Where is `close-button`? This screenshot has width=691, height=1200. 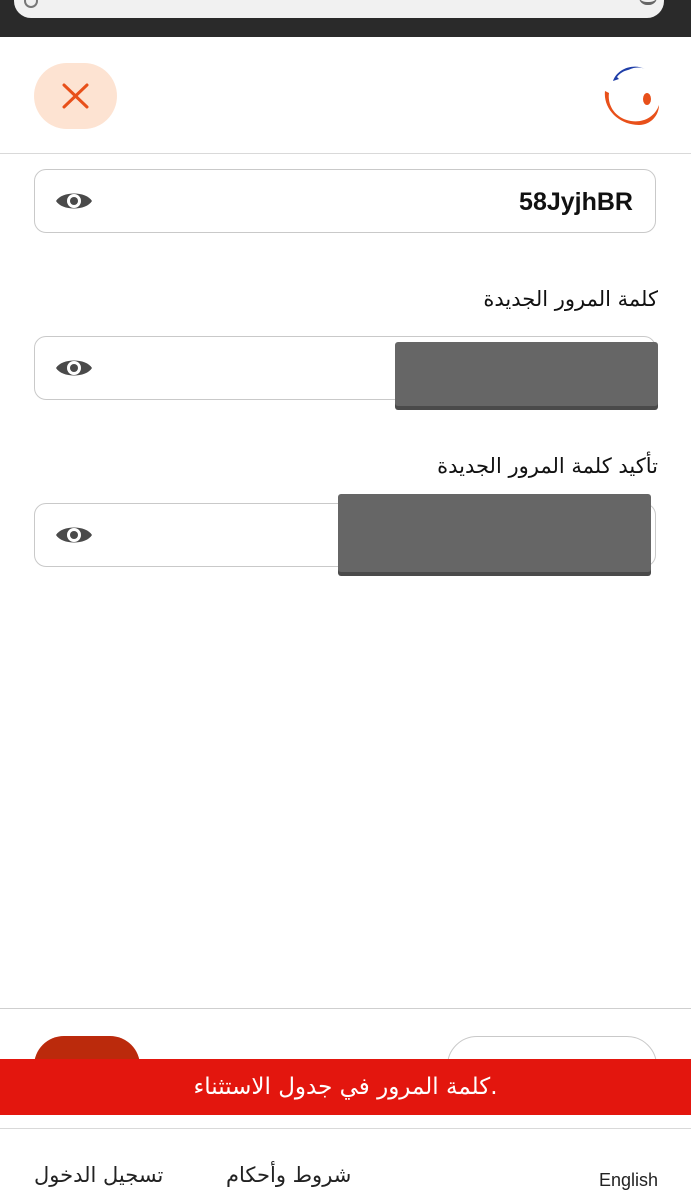 close-button is located at coordinates (75, 96).